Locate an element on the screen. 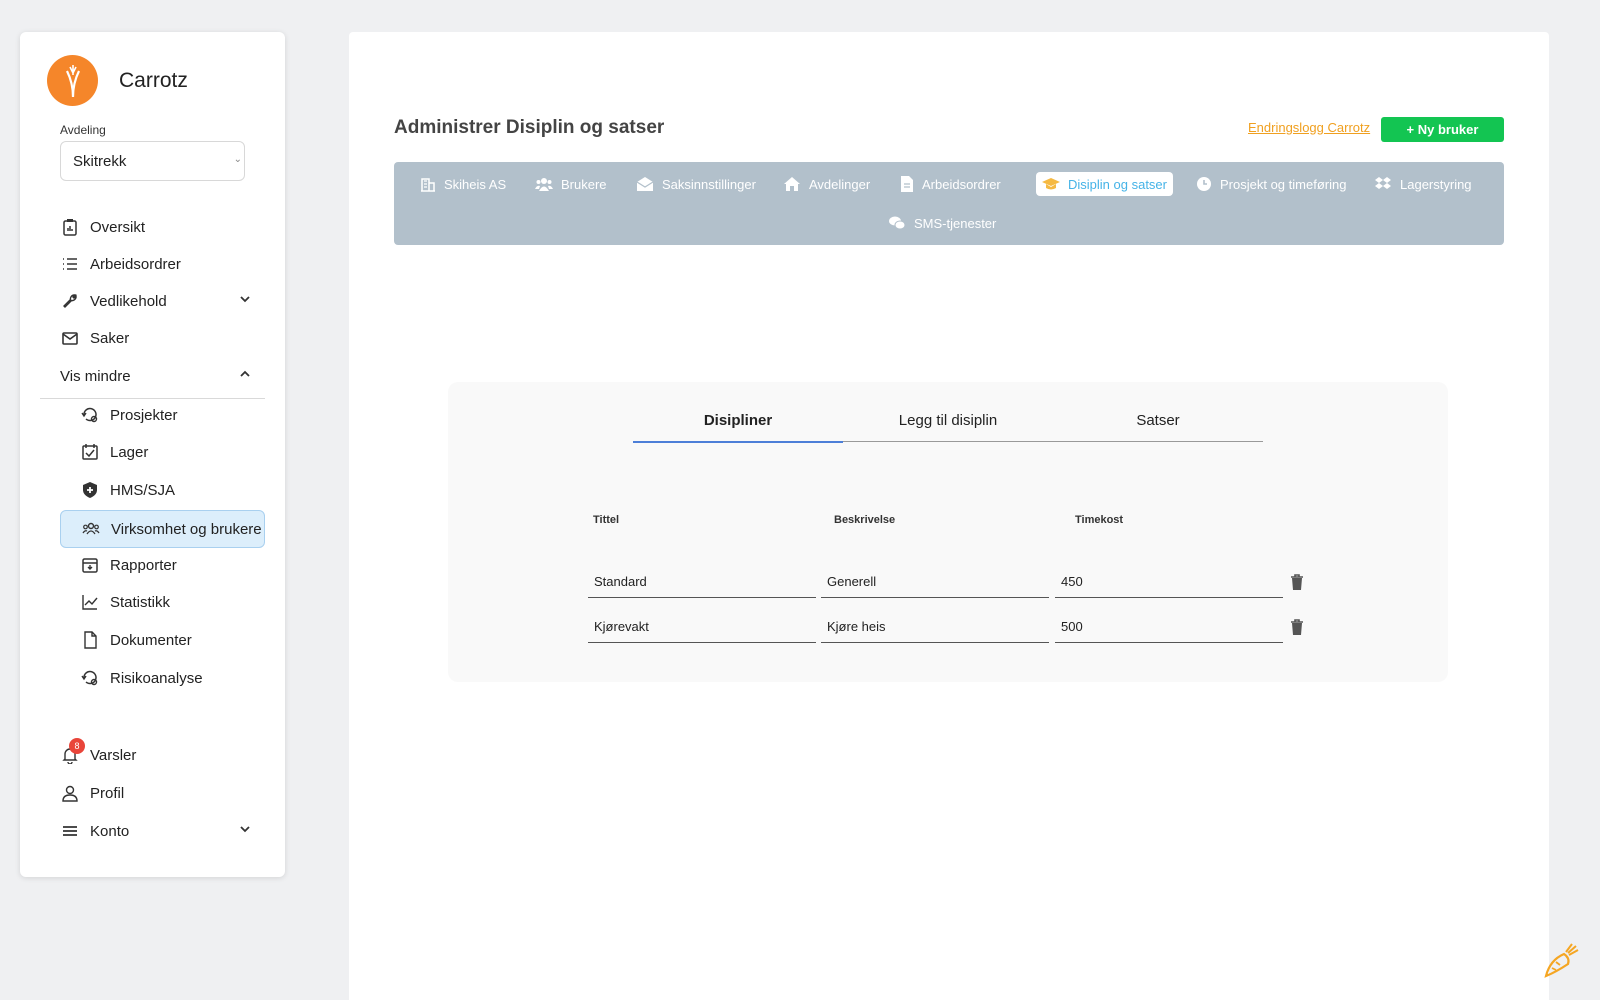 This screenshot has height=1000, width=1600. nav-label: Arbeidsordrer is located at coordinates (135, 264).